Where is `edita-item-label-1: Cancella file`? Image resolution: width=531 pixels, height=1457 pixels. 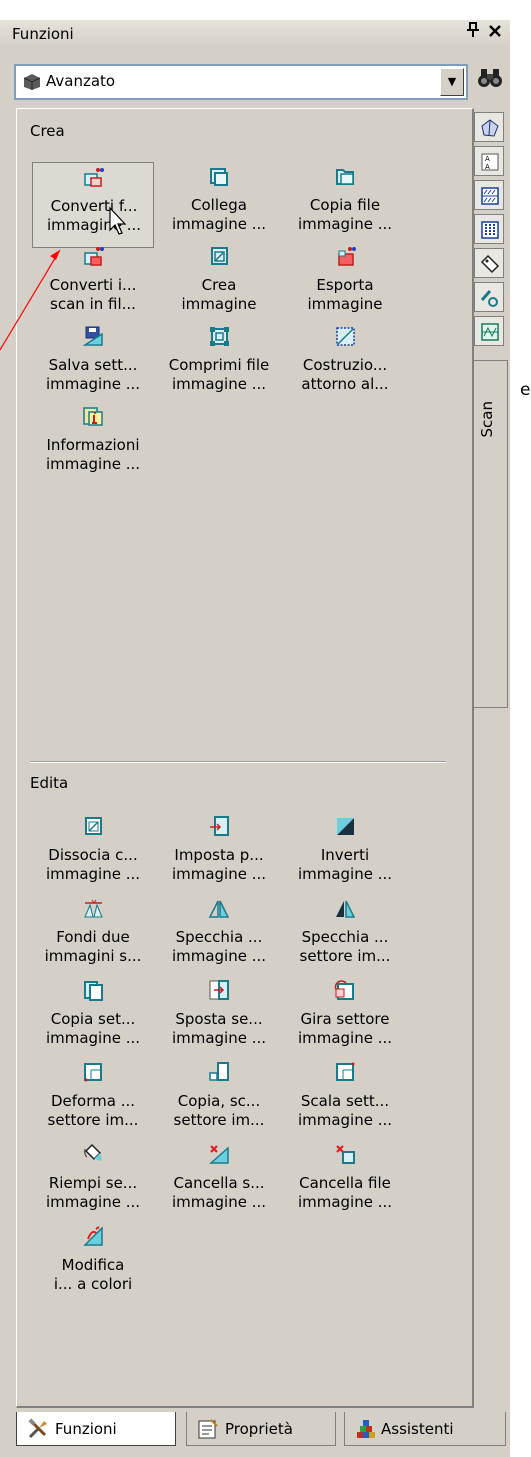
edita-item-label-1: Cancella file is located at coordinates (345, 1183).